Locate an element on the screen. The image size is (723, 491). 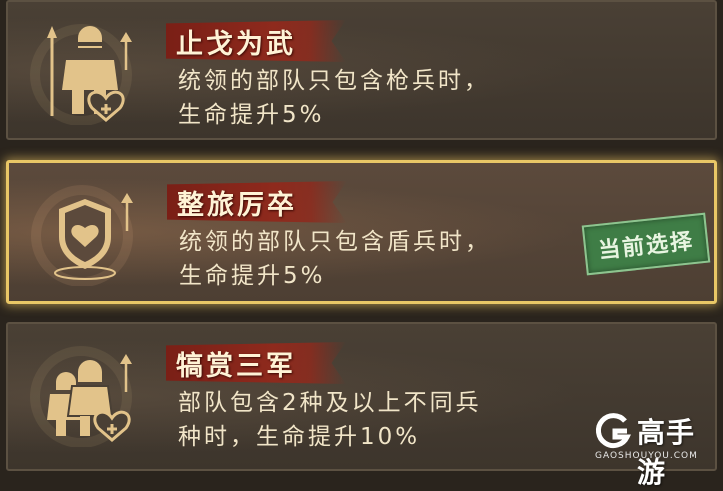
shield-heart-icon is located at coordinates (87, 234).